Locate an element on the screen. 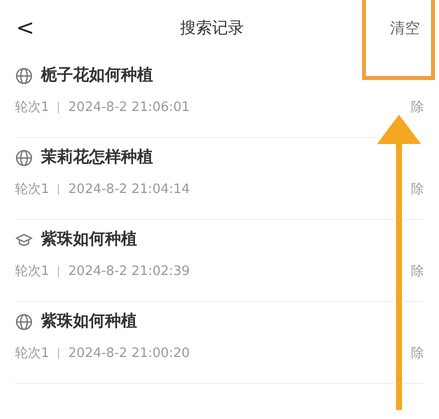 The width and height of the screenshot is (439, 419). search-query: 栀子花如何种植 is located at coordinates (97, 75).